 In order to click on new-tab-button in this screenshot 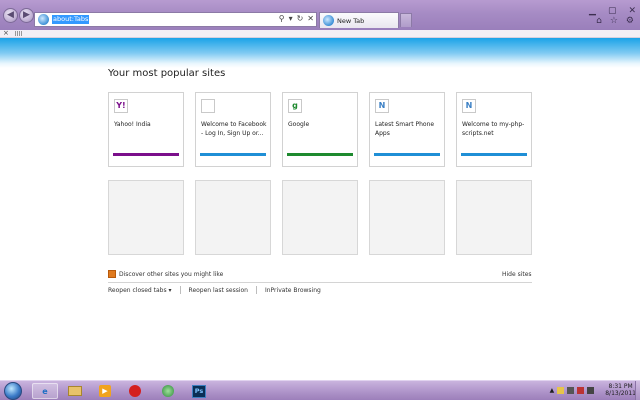, I will do `click(406, 20)`.